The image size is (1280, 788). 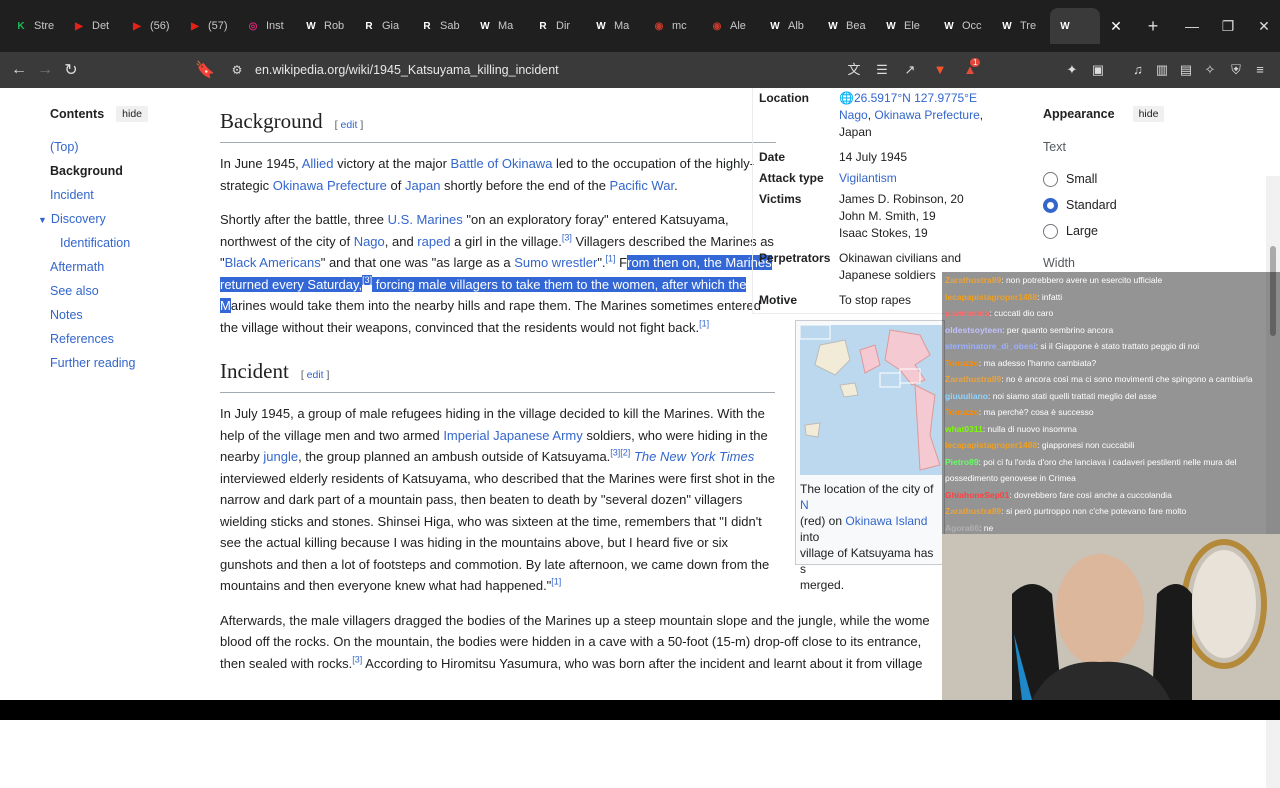 What do you see at coordinates (325, 26) in the screenshot?
I see `browser-tab: W Rob` at bounding box center [325, 26].